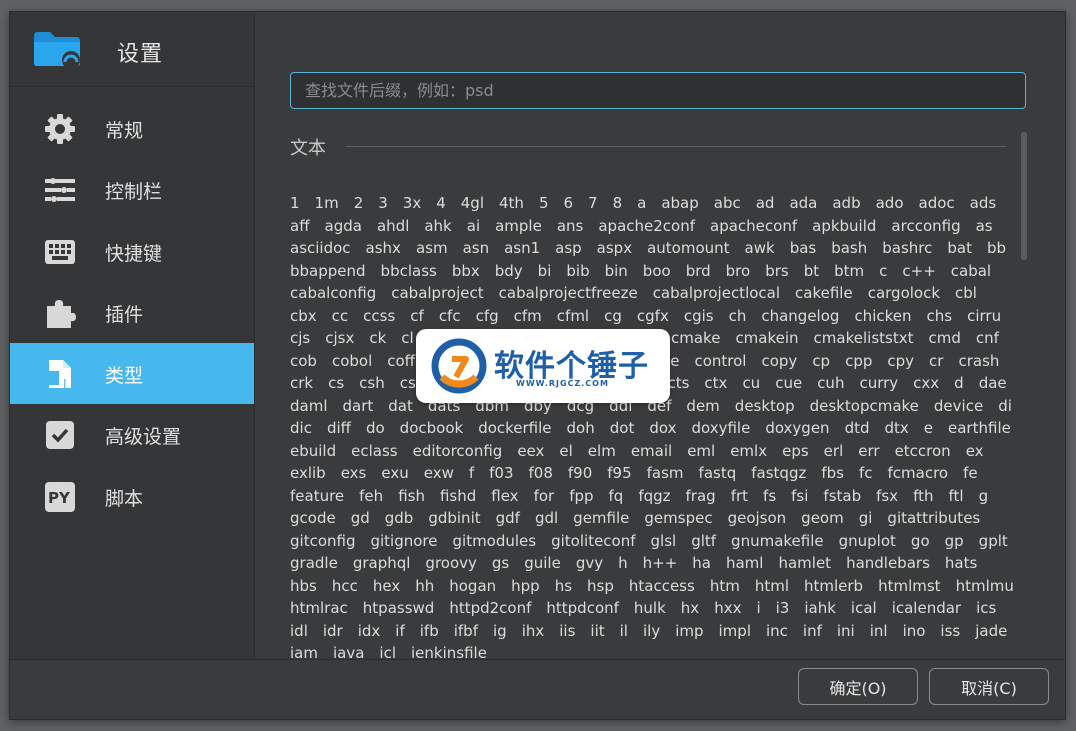  Describe the element at coordinates (858, 361) in the screenshot. I see `extension-item: cpp` at that location.